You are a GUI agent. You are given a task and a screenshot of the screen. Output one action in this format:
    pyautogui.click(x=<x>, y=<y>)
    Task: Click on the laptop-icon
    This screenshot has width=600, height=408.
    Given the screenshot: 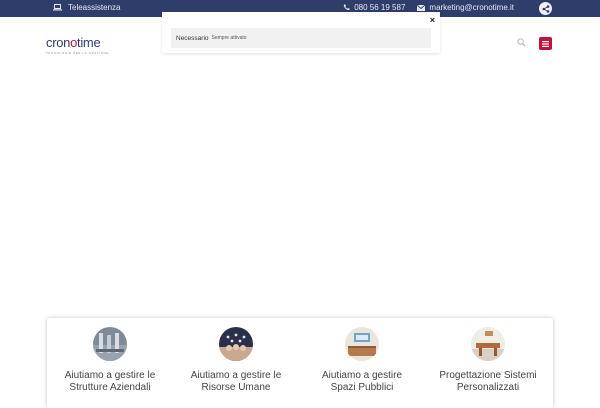 What is the action you would take?
    pyautogui.click(x=57, y=7)
    